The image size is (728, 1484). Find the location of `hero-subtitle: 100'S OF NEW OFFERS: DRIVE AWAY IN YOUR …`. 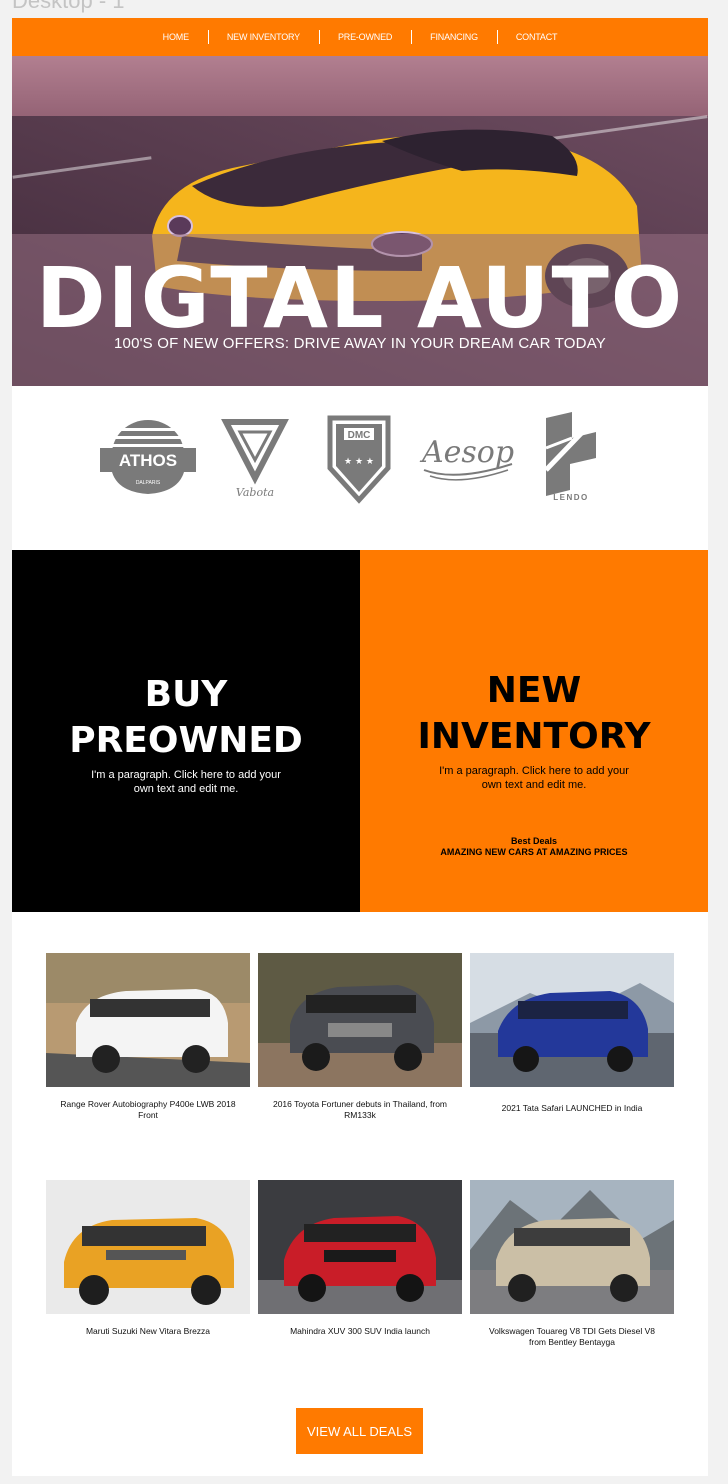

hero-subtitle: 100'S OF NEW OFFERS: DRIVE AWAY IN YOUR … is located at coordinates (359, 343).